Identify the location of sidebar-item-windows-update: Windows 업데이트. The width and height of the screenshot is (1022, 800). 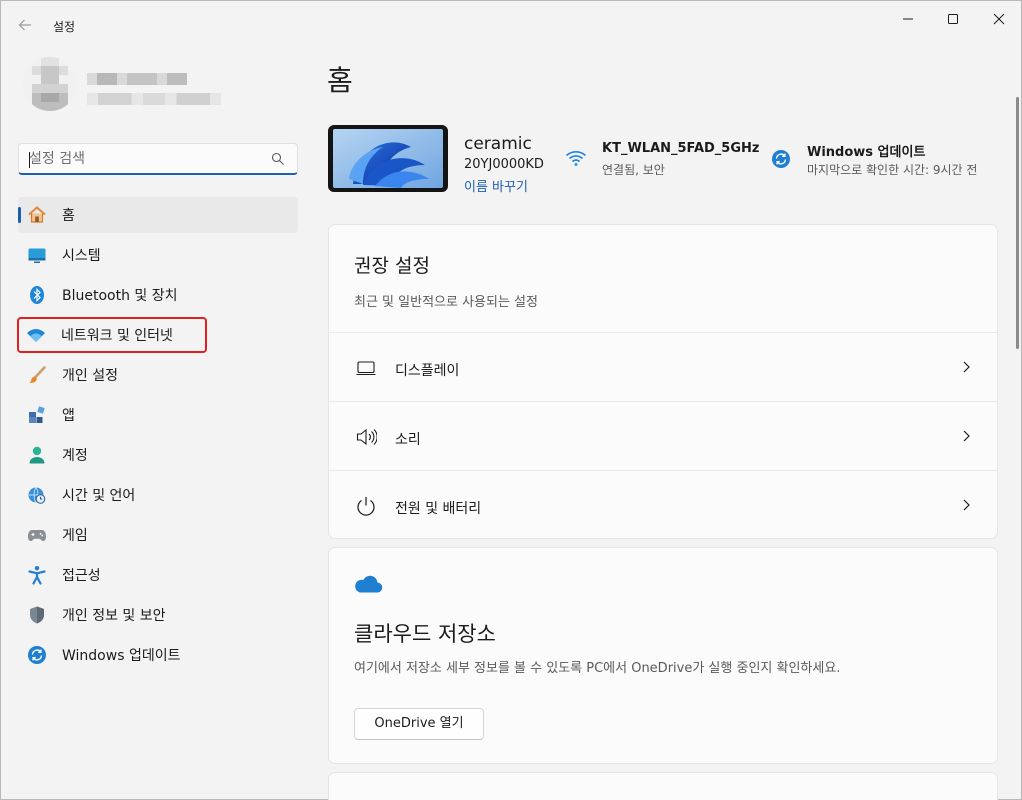
(158, 655).